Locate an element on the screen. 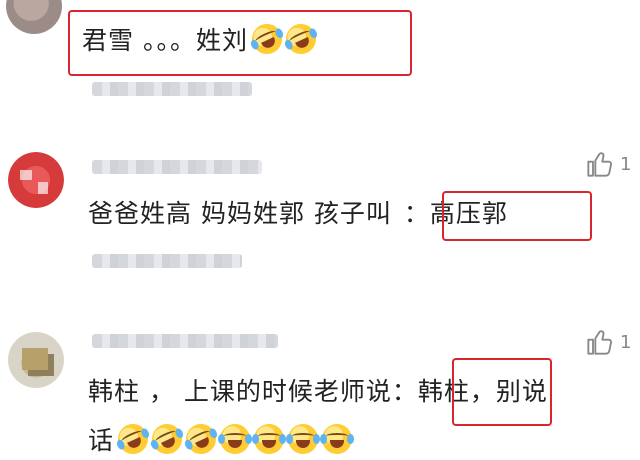 The width and height of the screenshot is (640, 460). comment-2-text: 爸爸姓高 妈妈姓郭 孩子叫 is located at coordinates (240, 213).